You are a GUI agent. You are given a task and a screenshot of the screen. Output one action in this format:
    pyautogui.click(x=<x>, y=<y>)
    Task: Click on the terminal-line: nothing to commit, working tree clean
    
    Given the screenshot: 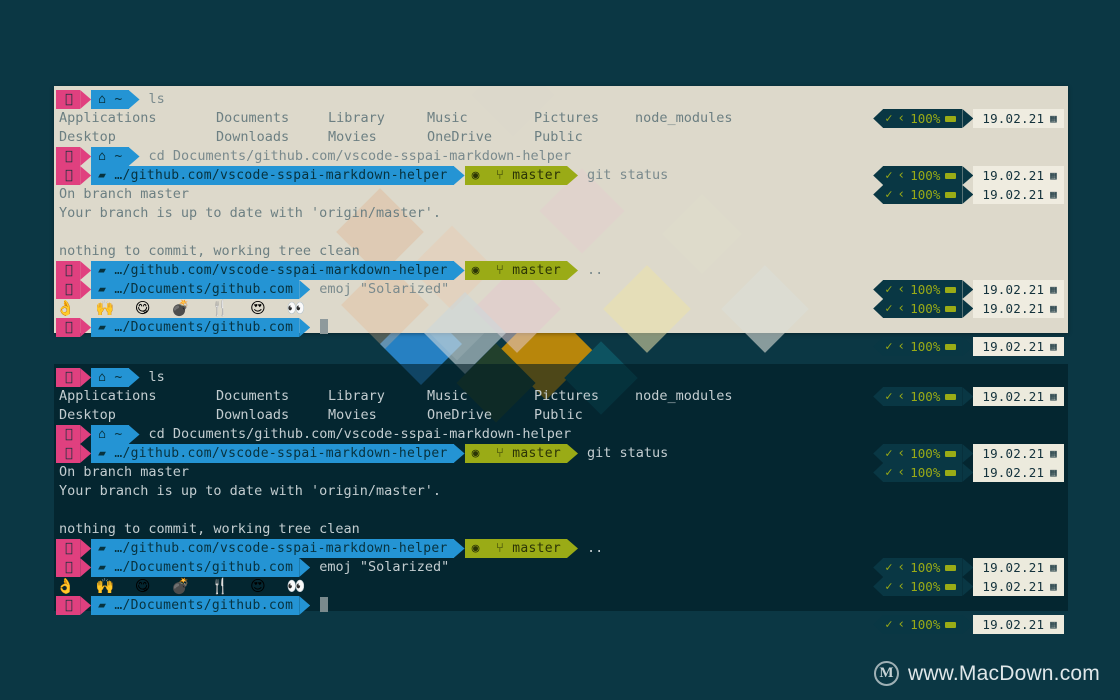 What is the action you would take?
    pyautogui.click(x=562, y=529)
    